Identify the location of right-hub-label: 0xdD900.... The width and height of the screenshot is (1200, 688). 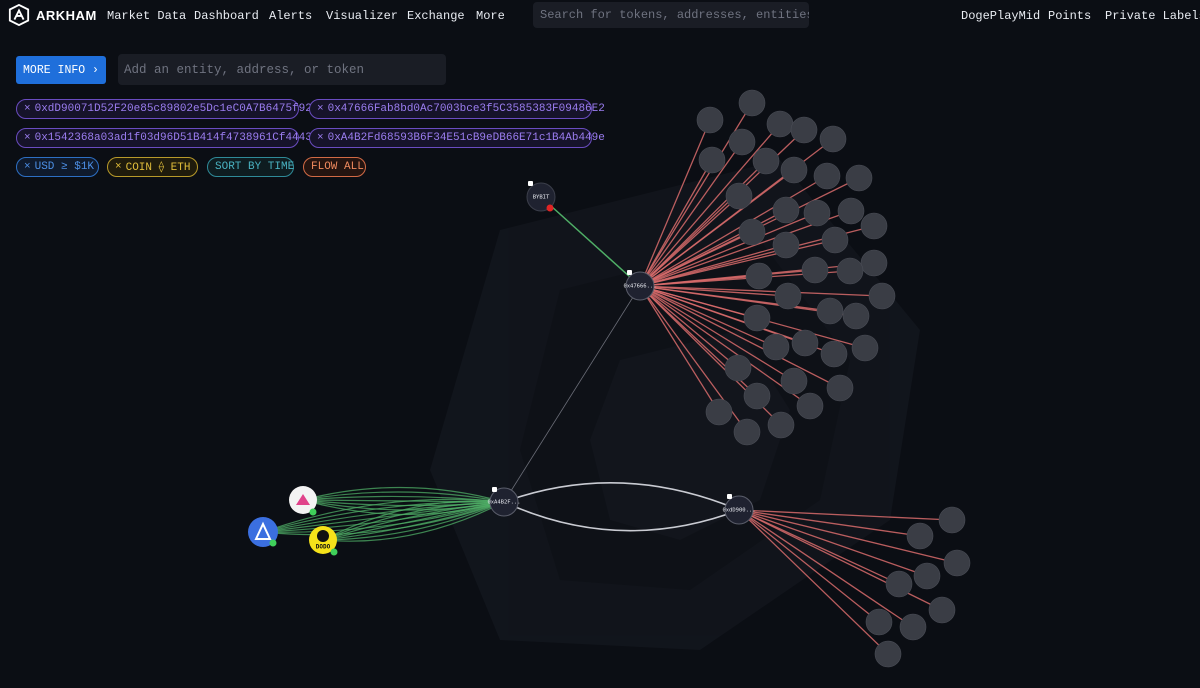
(738, 511).